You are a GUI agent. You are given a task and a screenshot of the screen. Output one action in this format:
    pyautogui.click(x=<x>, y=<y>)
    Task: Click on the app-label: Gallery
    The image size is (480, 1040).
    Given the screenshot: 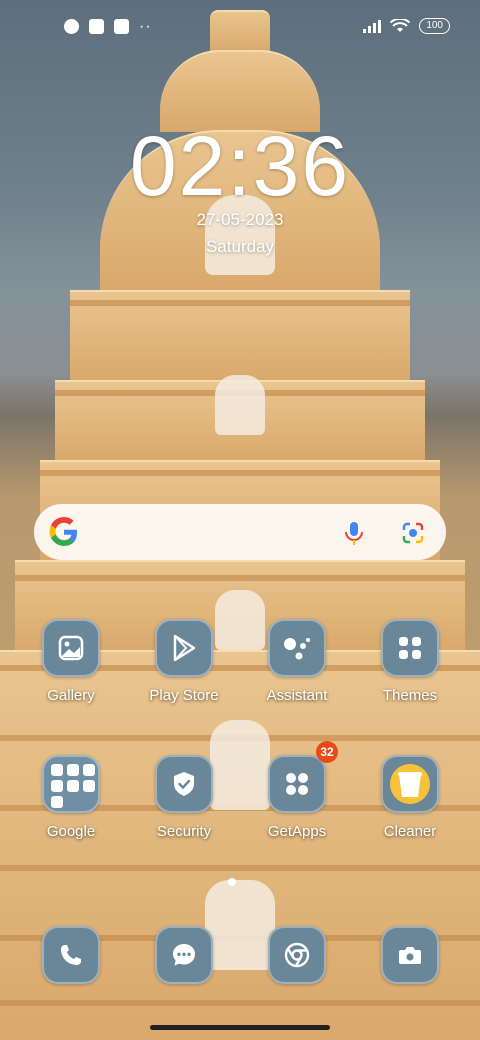 What is the action you would take?
    pyautogui.click(x=71, y=695)
    